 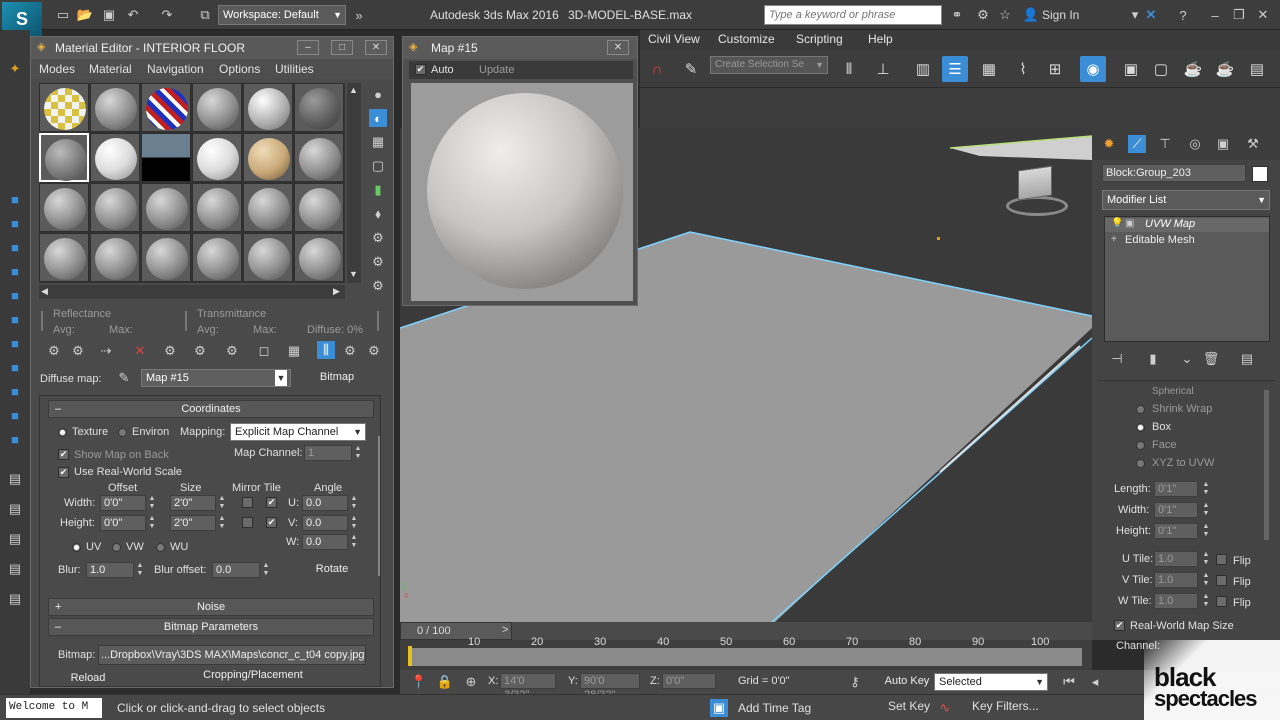 What do you see at coordinates (44, 291) in the screenshot?
I see `scroll-left-icon: ◀` at bounding box center [44, 291].